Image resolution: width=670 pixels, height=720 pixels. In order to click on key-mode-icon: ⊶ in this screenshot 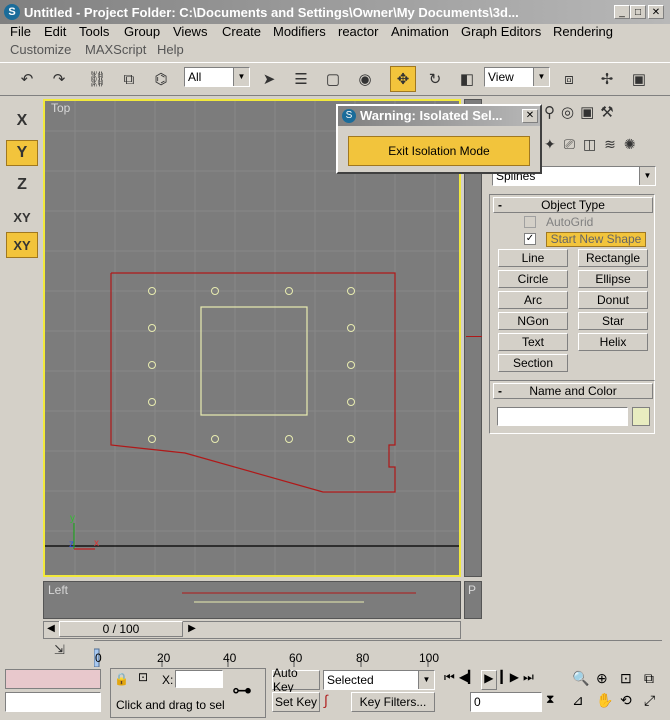, I will do `click(246, 690)`.